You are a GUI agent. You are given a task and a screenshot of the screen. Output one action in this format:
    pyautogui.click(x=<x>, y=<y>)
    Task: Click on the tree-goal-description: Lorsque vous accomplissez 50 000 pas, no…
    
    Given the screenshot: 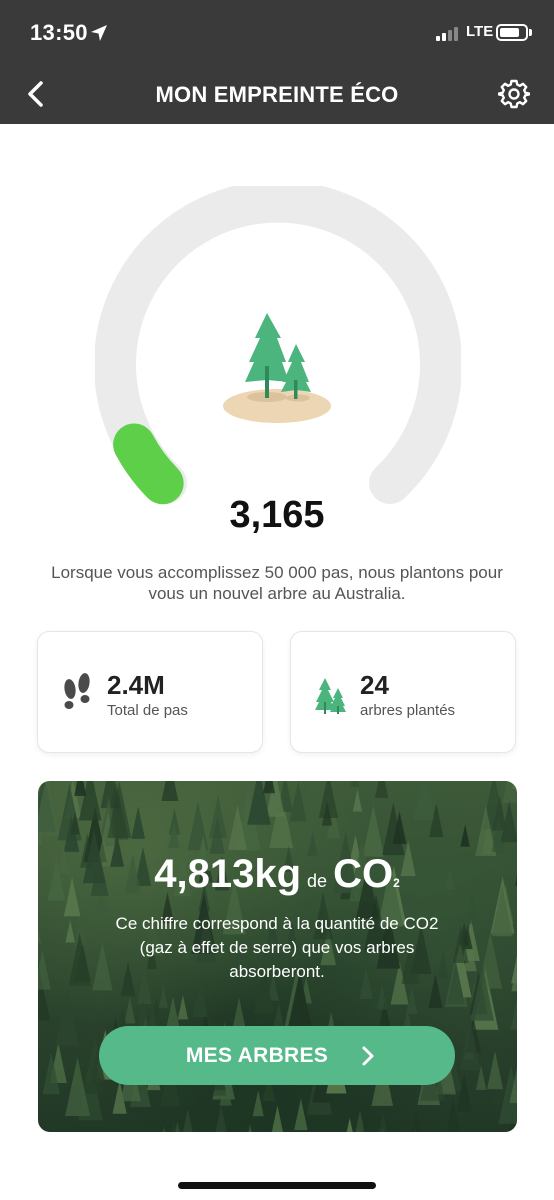 What is the action you would take?
    pyautogui.click(x=277, y=583)
    